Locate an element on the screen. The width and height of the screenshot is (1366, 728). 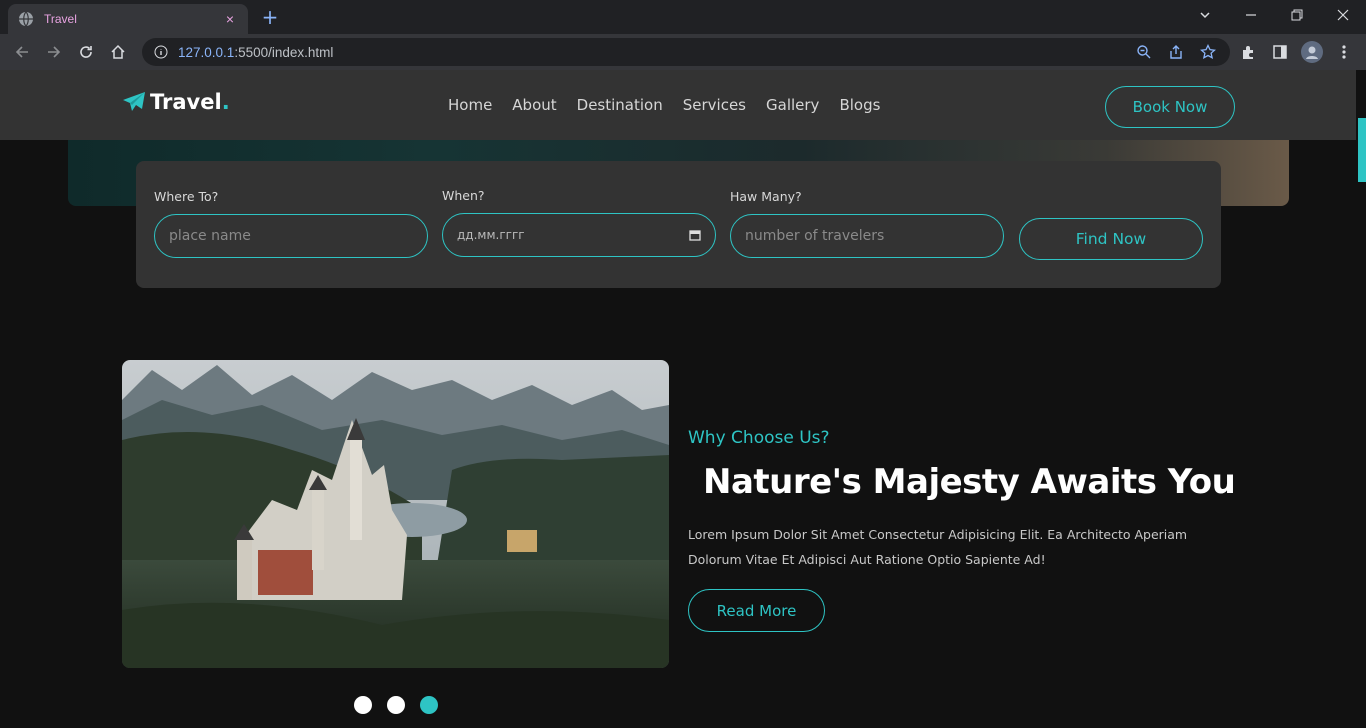
nav-link-services: Services is located at coordinates (714, 105).